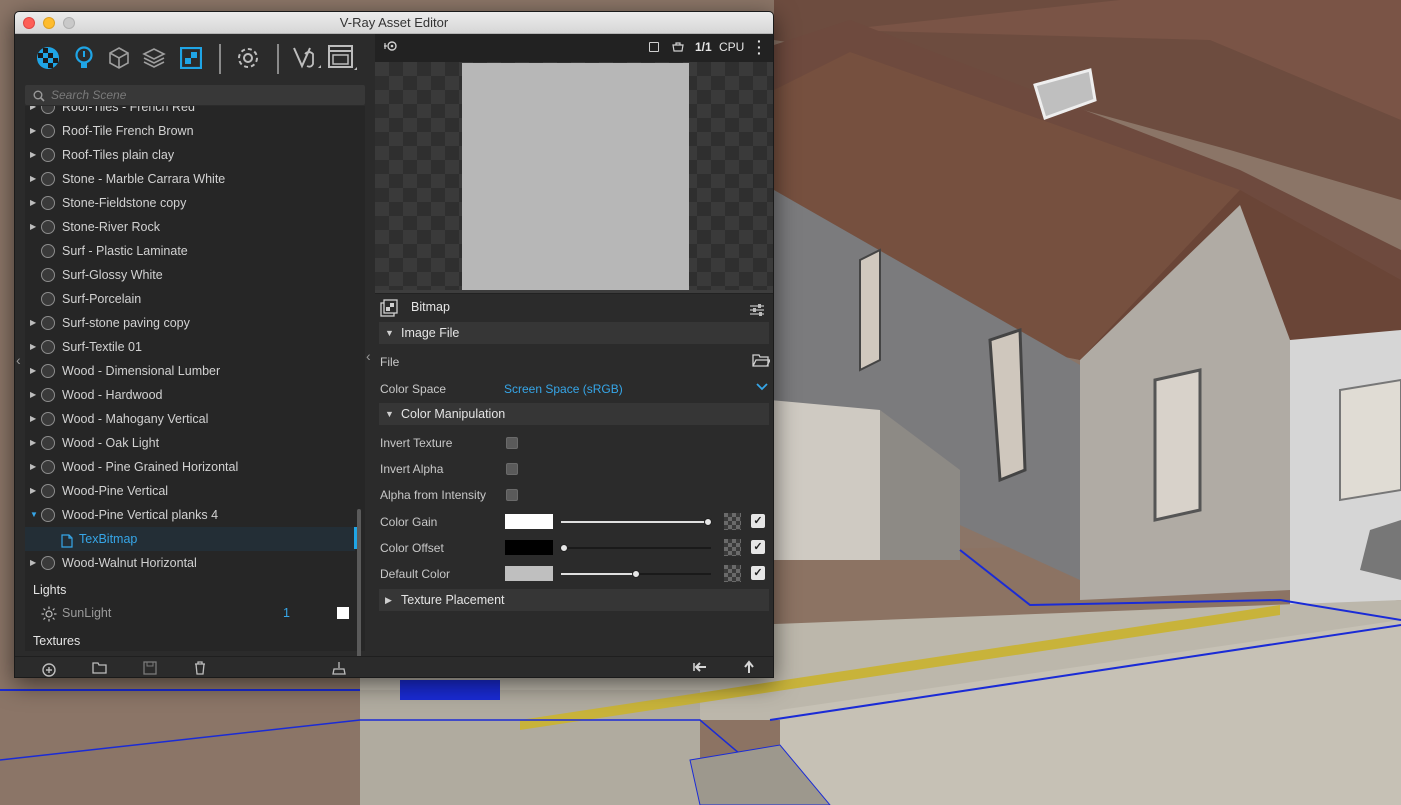 The width and height of the screenshot is (1401, 805). I want to click on frame-buffer-icon, so click(342, 58).